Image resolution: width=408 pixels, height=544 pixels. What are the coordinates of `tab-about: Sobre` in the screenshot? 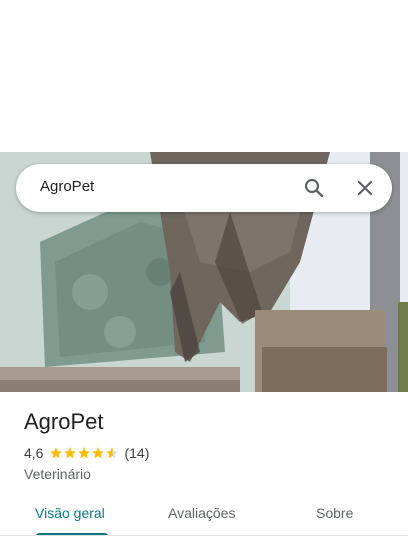 It's located at (334, 513).